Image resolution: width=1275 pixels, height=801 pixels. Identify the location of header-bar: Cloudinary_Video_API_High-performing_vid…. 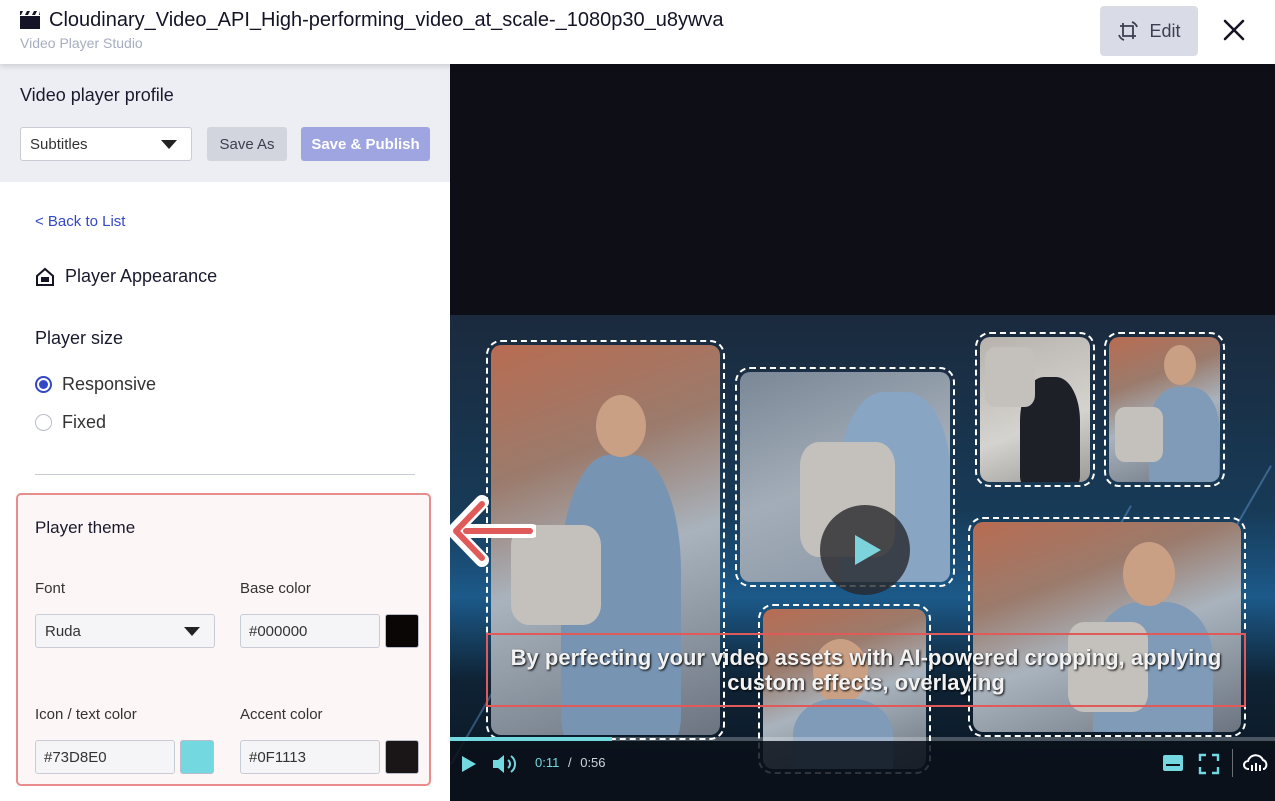
(637, 32).